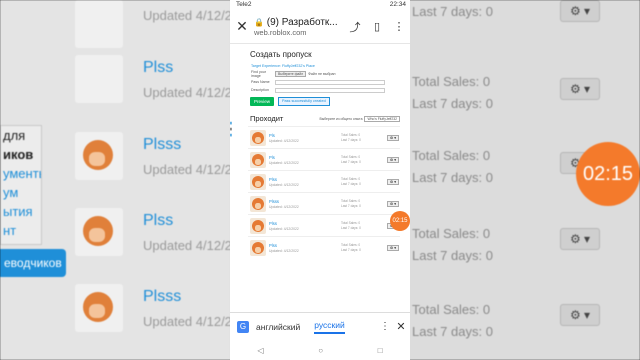  What do you see at coordinates (380, 350) in the screenshot?
I see `recents-icon: □` at bounding box center [380, 350].